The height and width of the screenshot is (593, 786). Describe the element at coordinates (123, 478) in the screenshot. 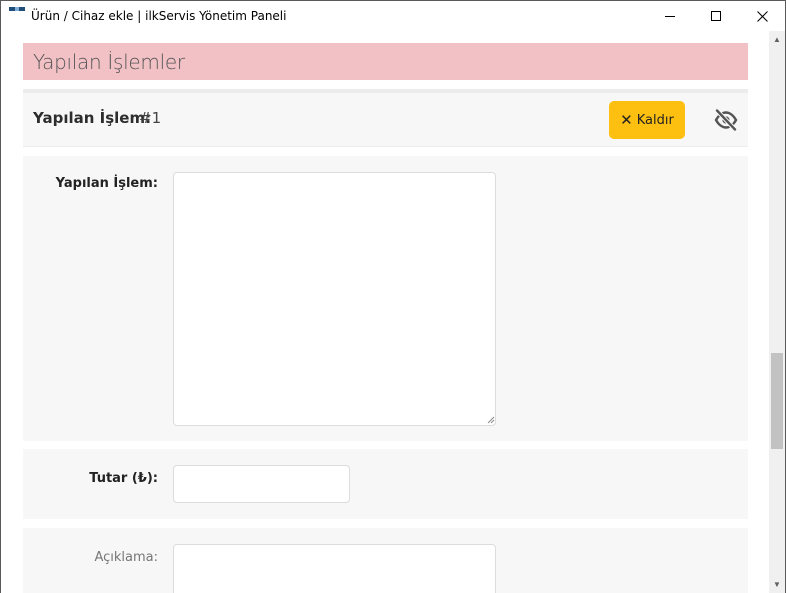

I see `tutar-label: Tutar (₺):` at that location.